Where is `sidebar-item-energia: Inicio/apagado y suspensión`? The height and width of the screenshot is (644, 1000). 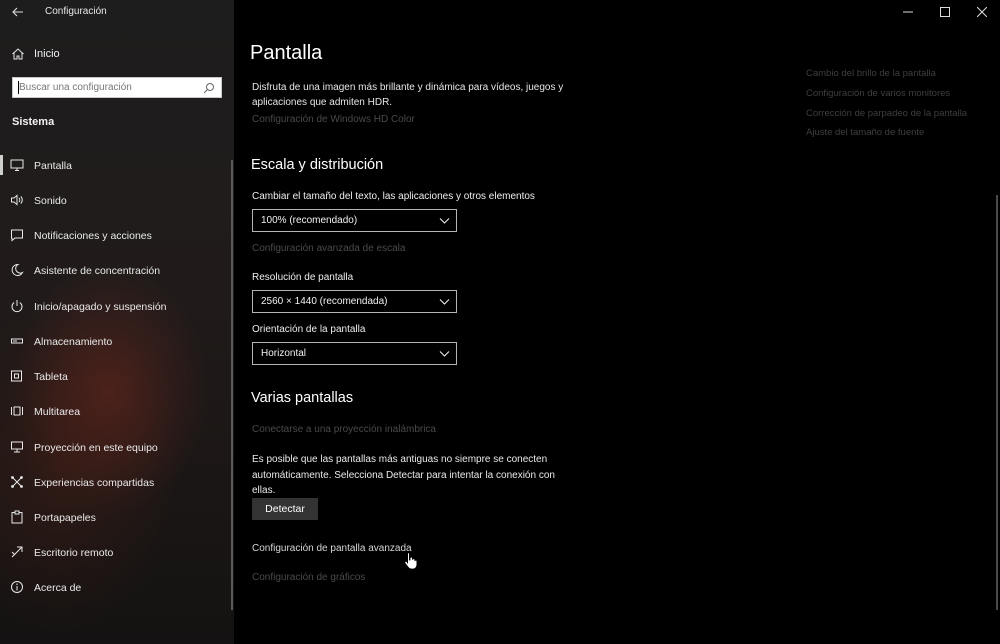 sidebar-item-energia: Inicio/apagado y suspensión is located at coordinates (116, 306).